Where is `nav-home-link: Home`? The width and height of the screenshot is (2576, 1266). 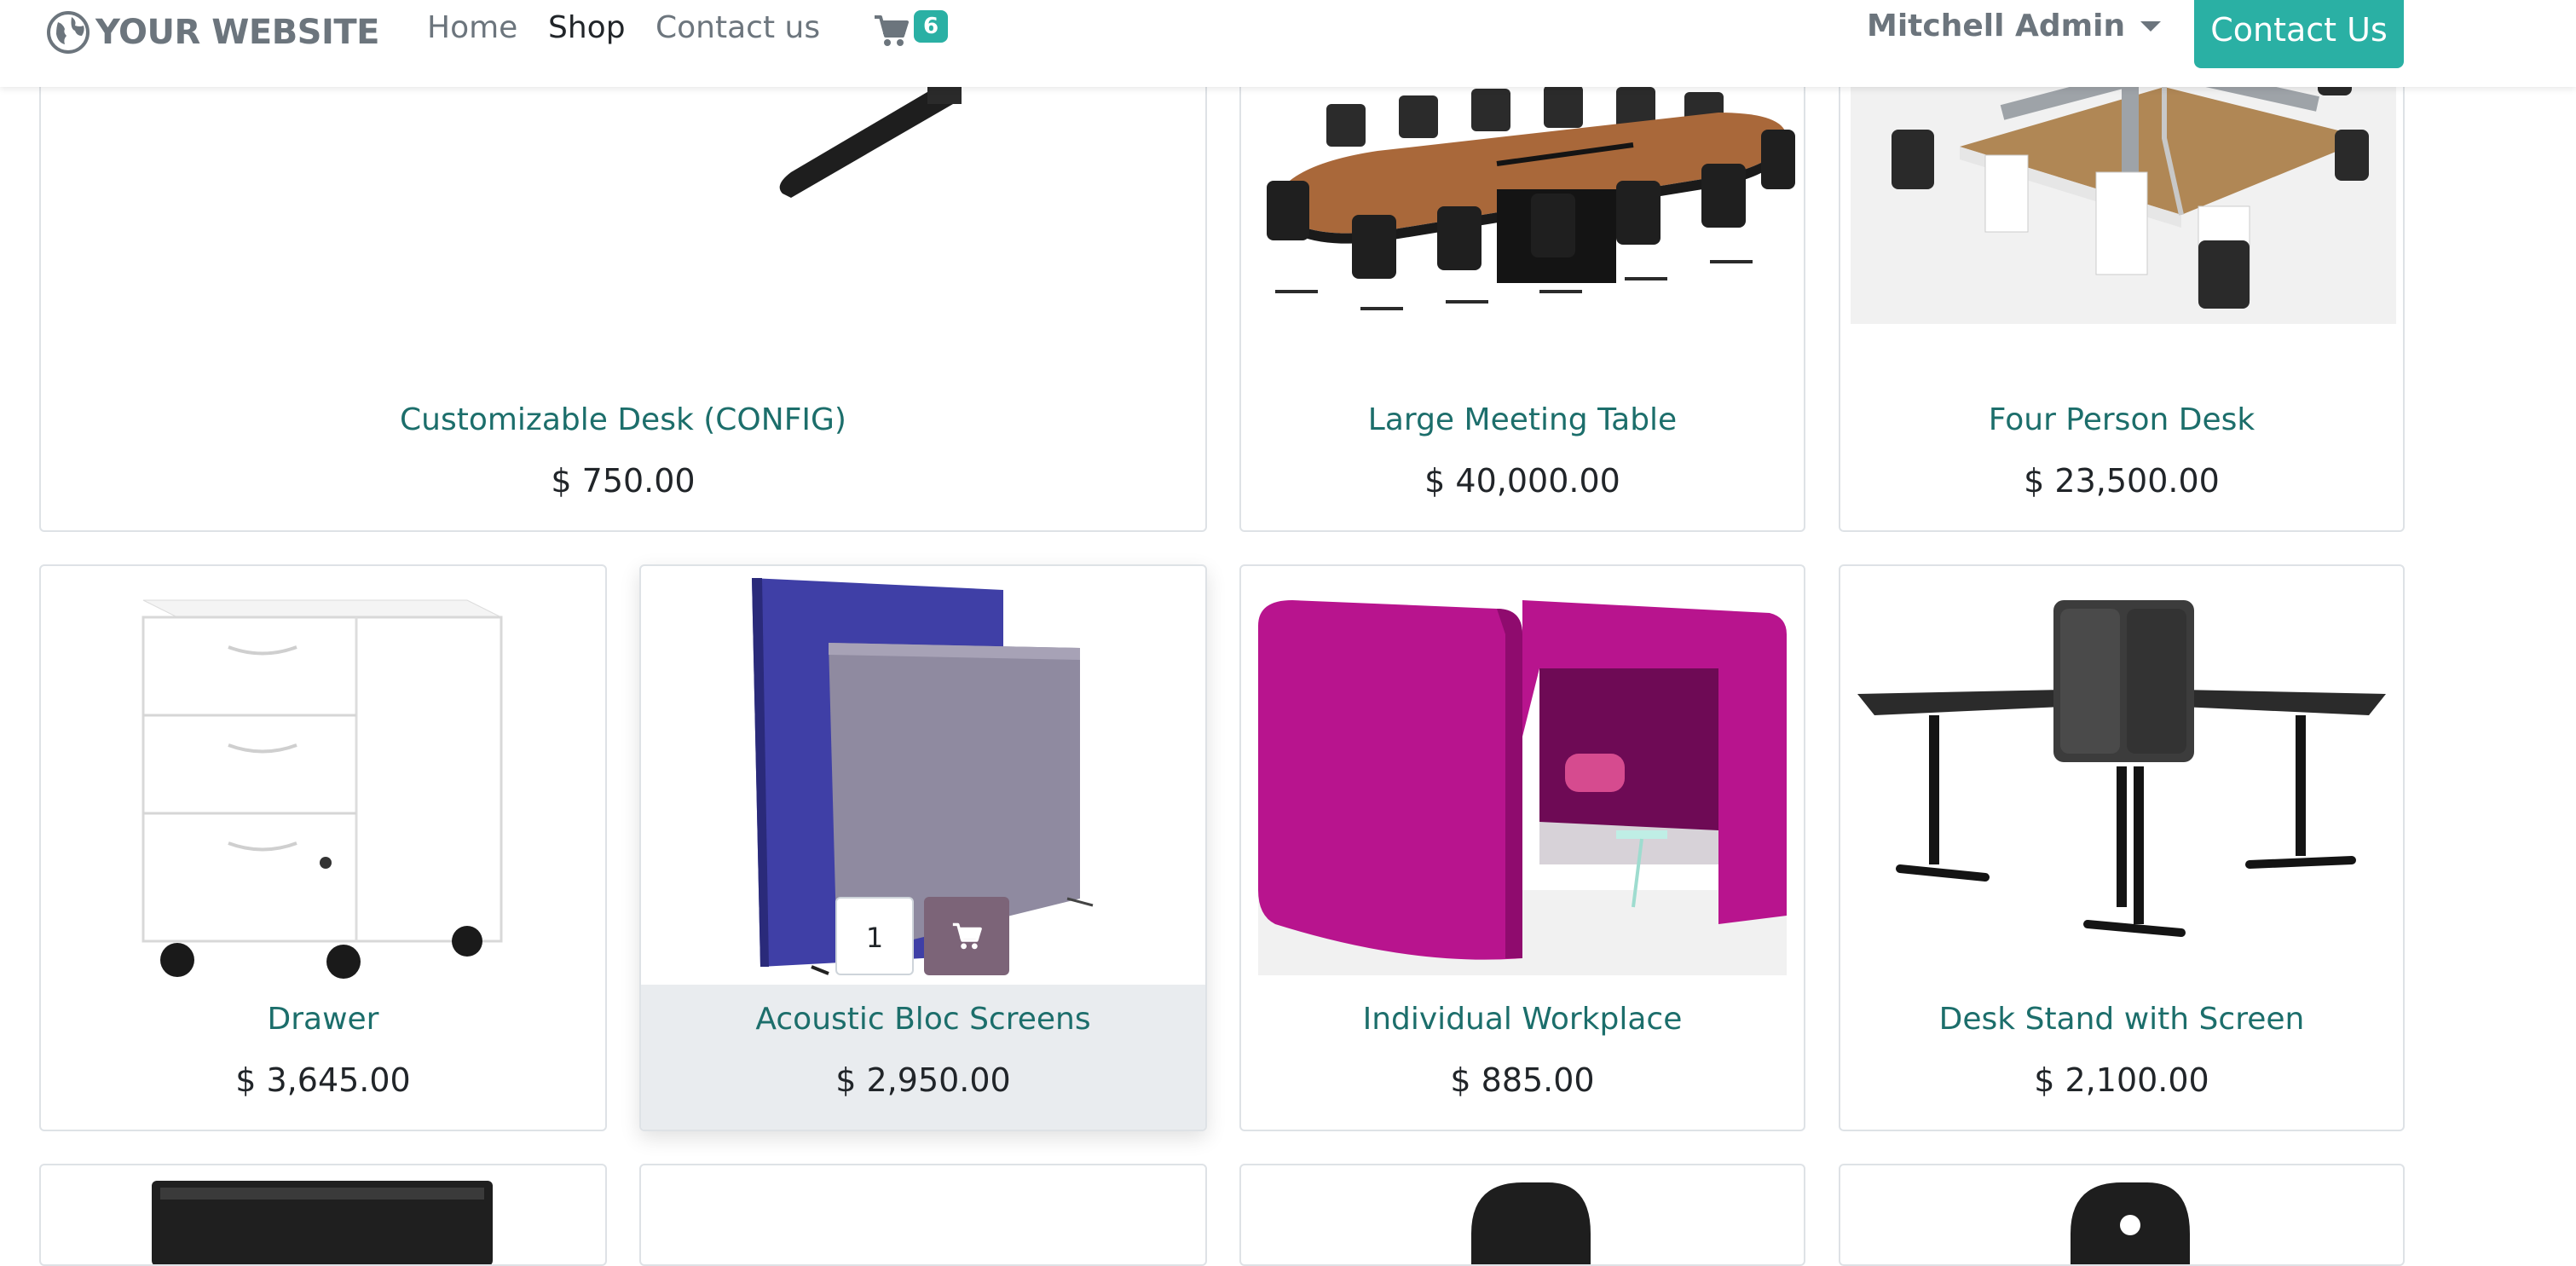 nav-home-link: Home is located at coordinates (472, 28).